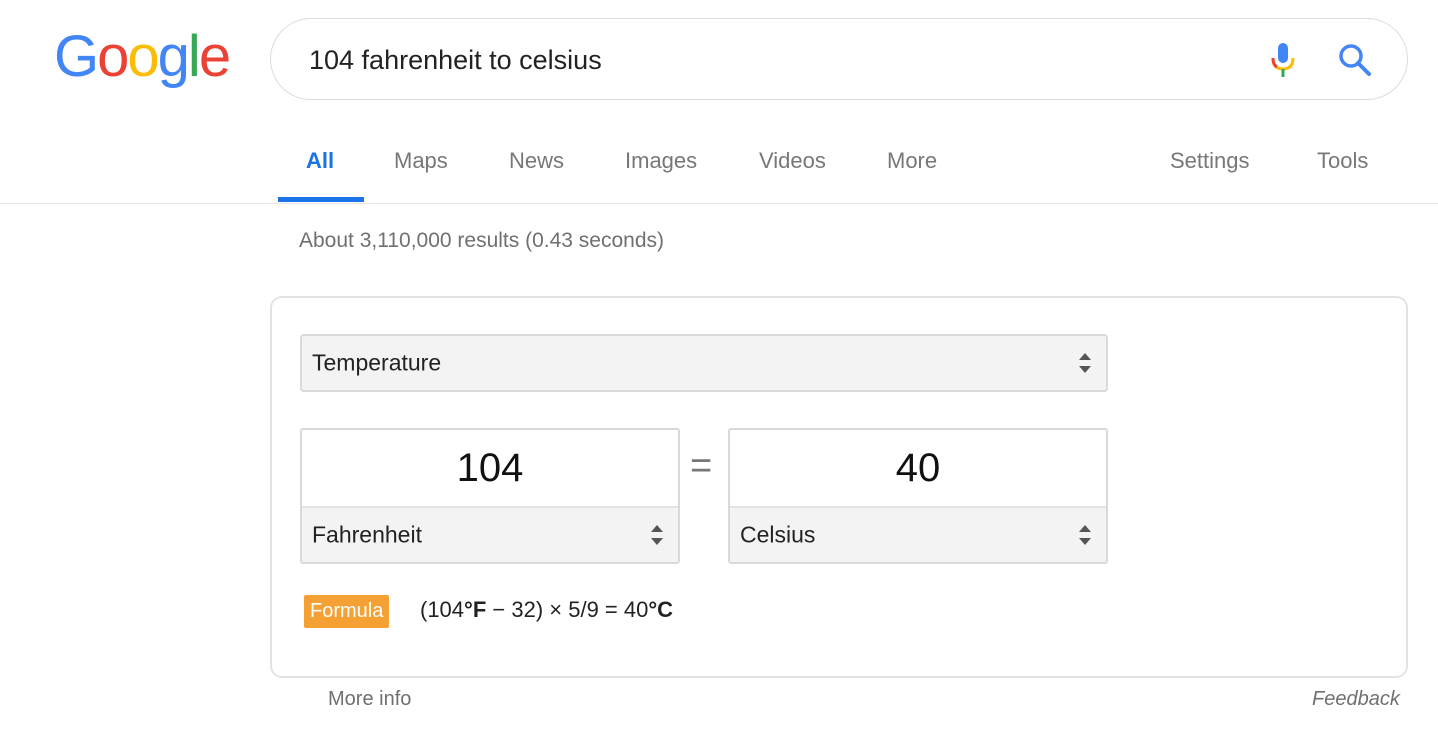 This screenshot has height=730, width=1438. What do you see at coordinates (490, 535) in the screenshot?
I see `from-unit-select: Fahrenheit` at bounding box center [490, 535].